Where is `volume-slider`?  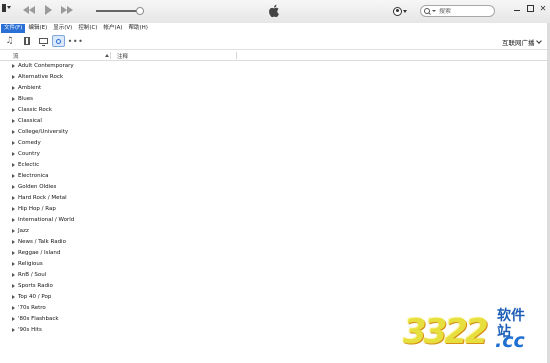
volume-slider is located at coordinates (120, 11).